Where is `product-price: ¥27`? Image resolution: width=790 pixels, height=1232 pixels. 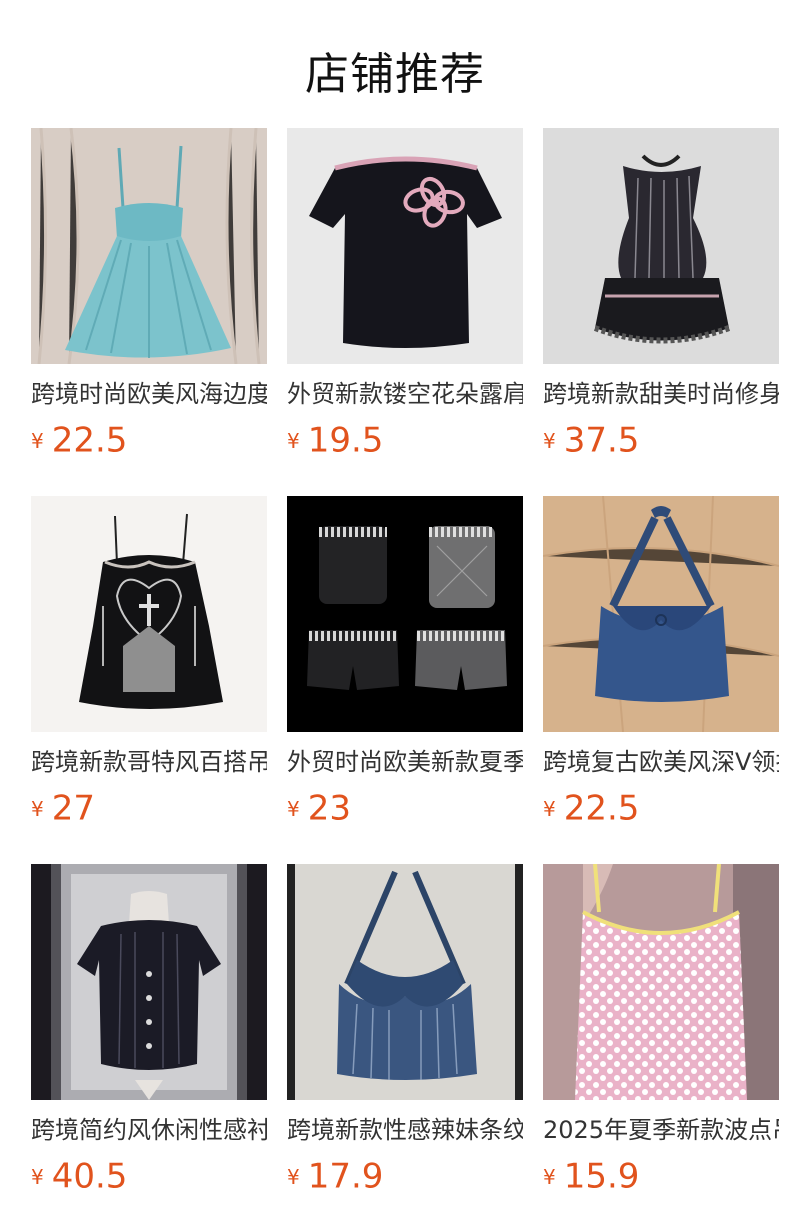
product-price: ¥27 is located at coordinates (149, 808).